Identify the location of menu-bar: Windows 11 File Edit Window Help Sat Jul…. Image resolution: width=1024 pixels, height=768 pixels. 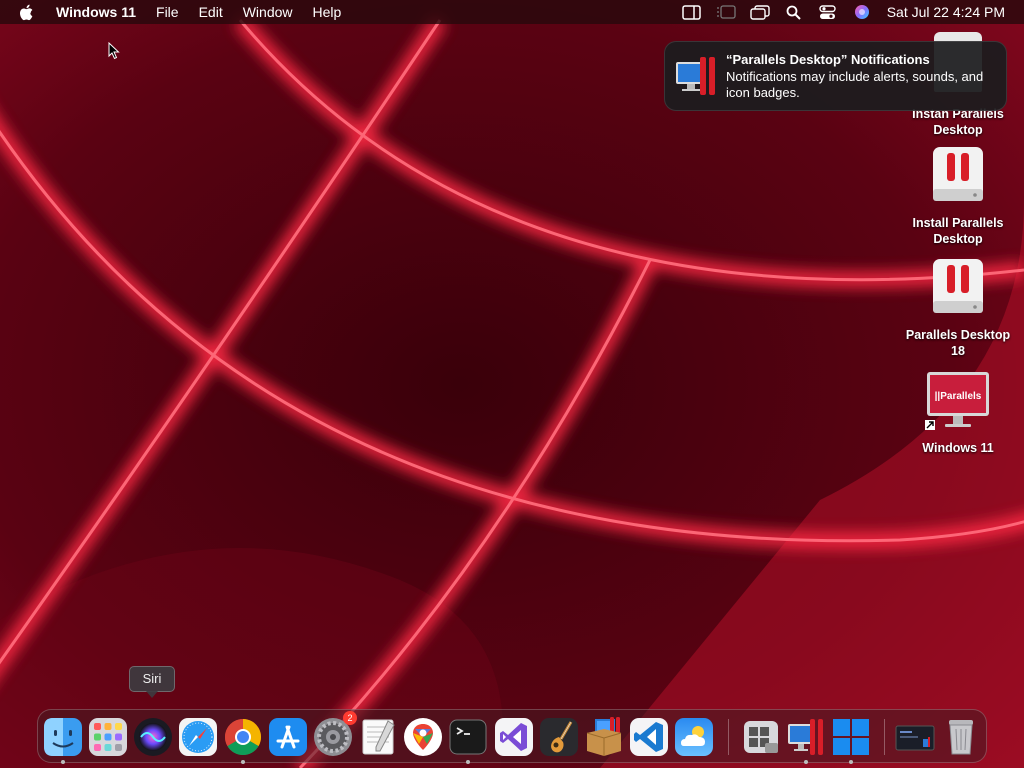
(512, 12).